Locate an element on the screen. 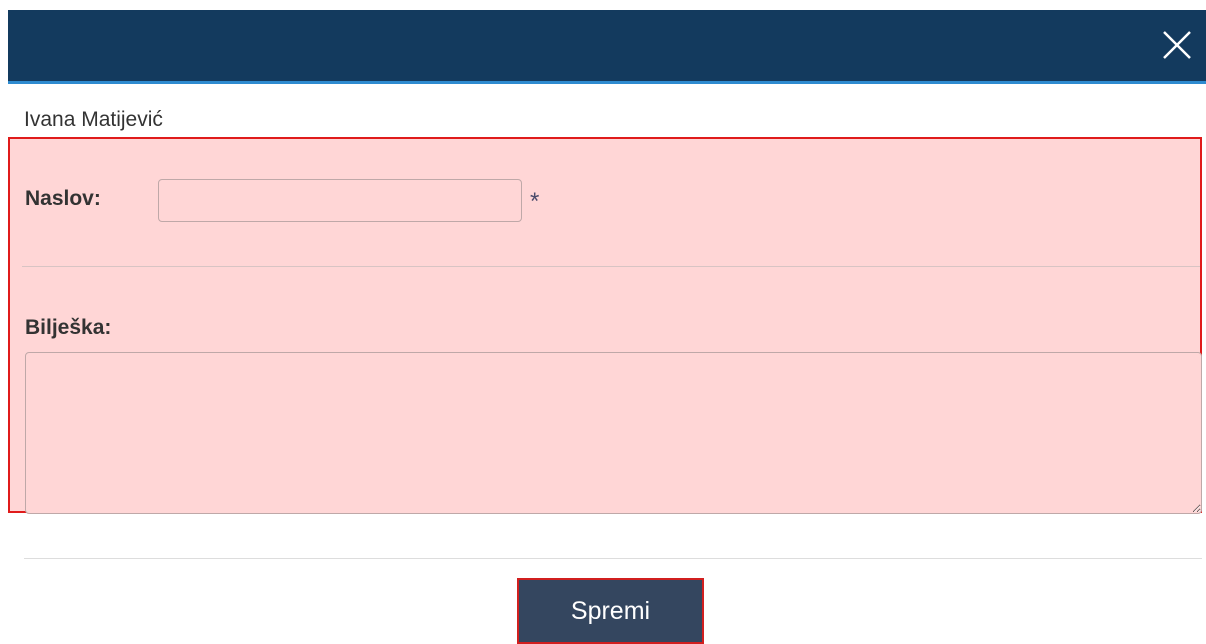 Image resolution: width=1206 pixels, height=644 pixels. title-label: Naslov: is located at coordinates (63, 198).